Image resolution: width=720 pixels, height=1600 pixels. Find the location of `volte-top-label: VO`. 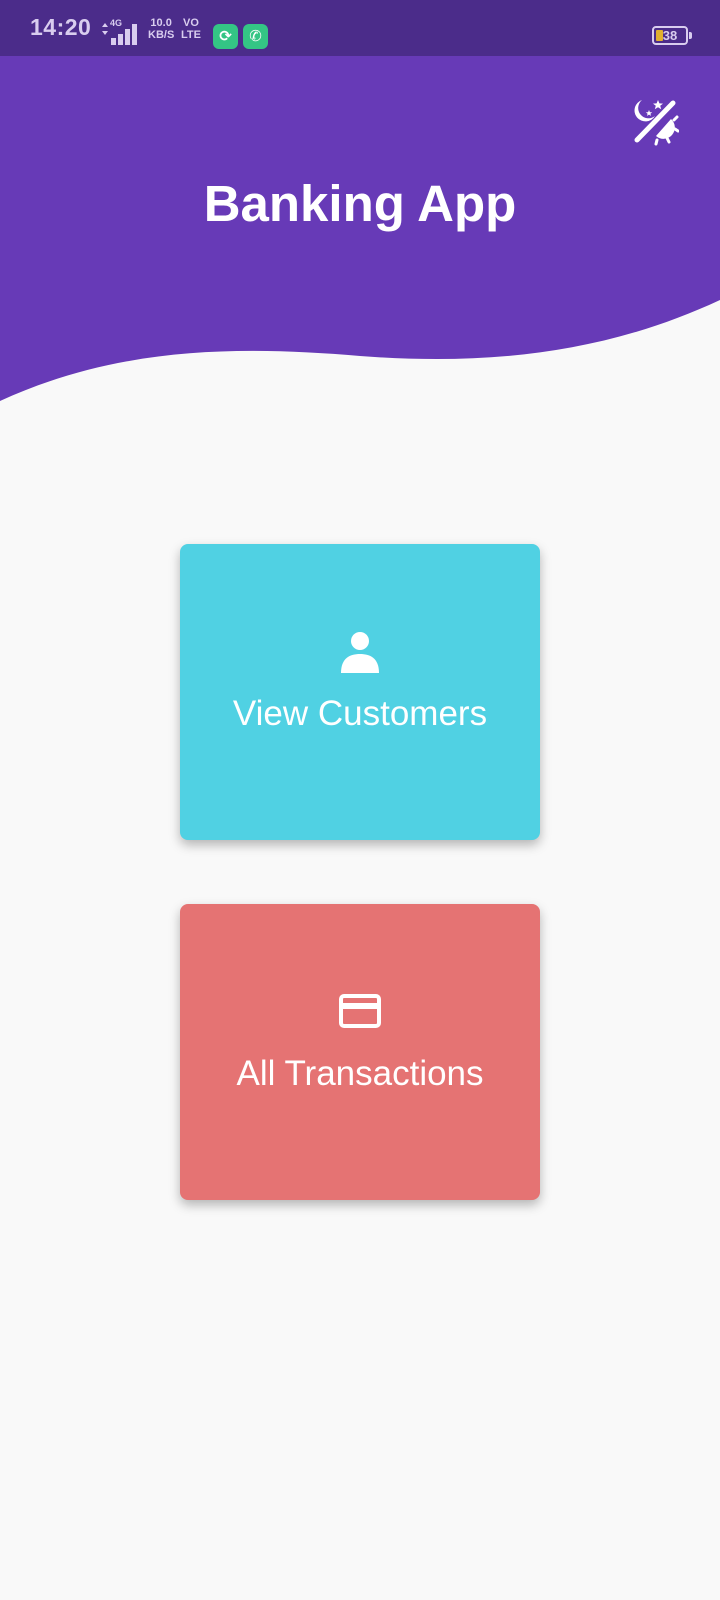

volte-top-label: VO is located at coordinates (191, 23).